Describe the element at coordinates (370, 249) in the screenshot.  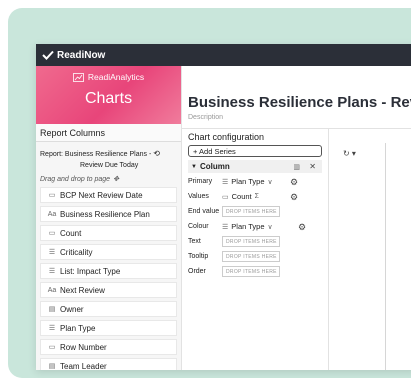
I see `chart-preview-area: ↻ ▾` at that location.